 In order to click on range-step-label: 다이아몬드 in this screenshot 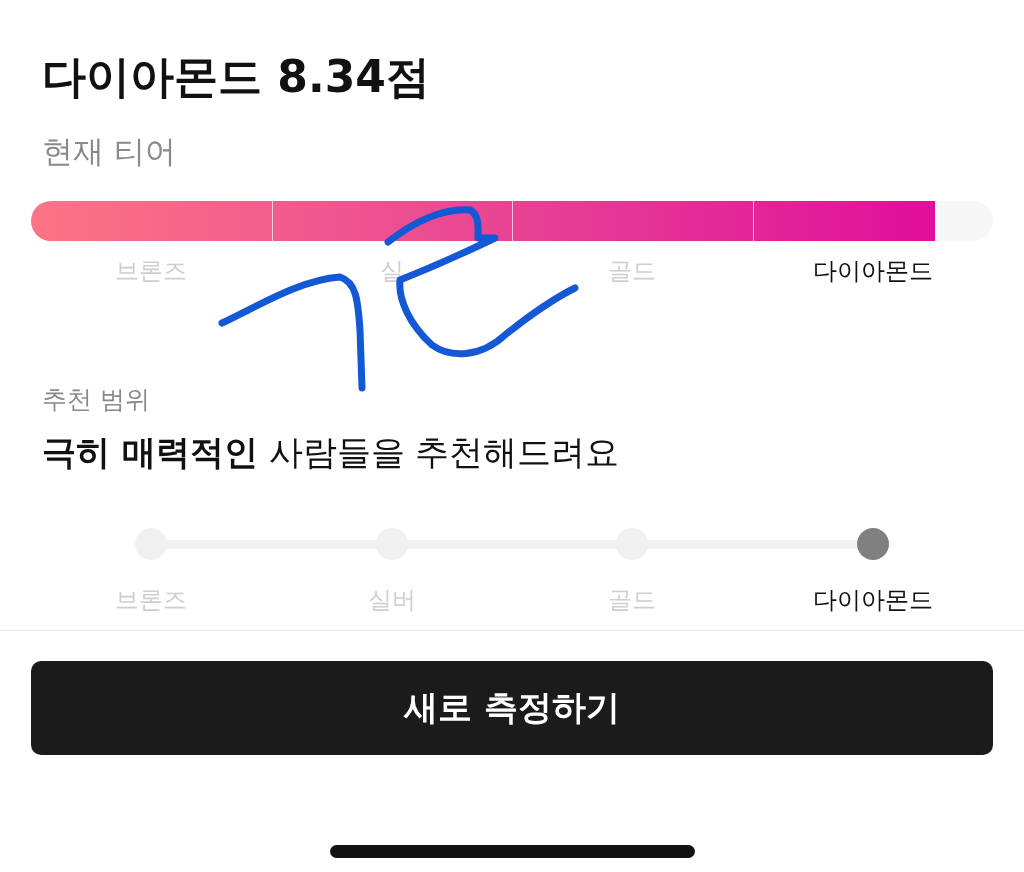, I will do `click(872, 600)`.